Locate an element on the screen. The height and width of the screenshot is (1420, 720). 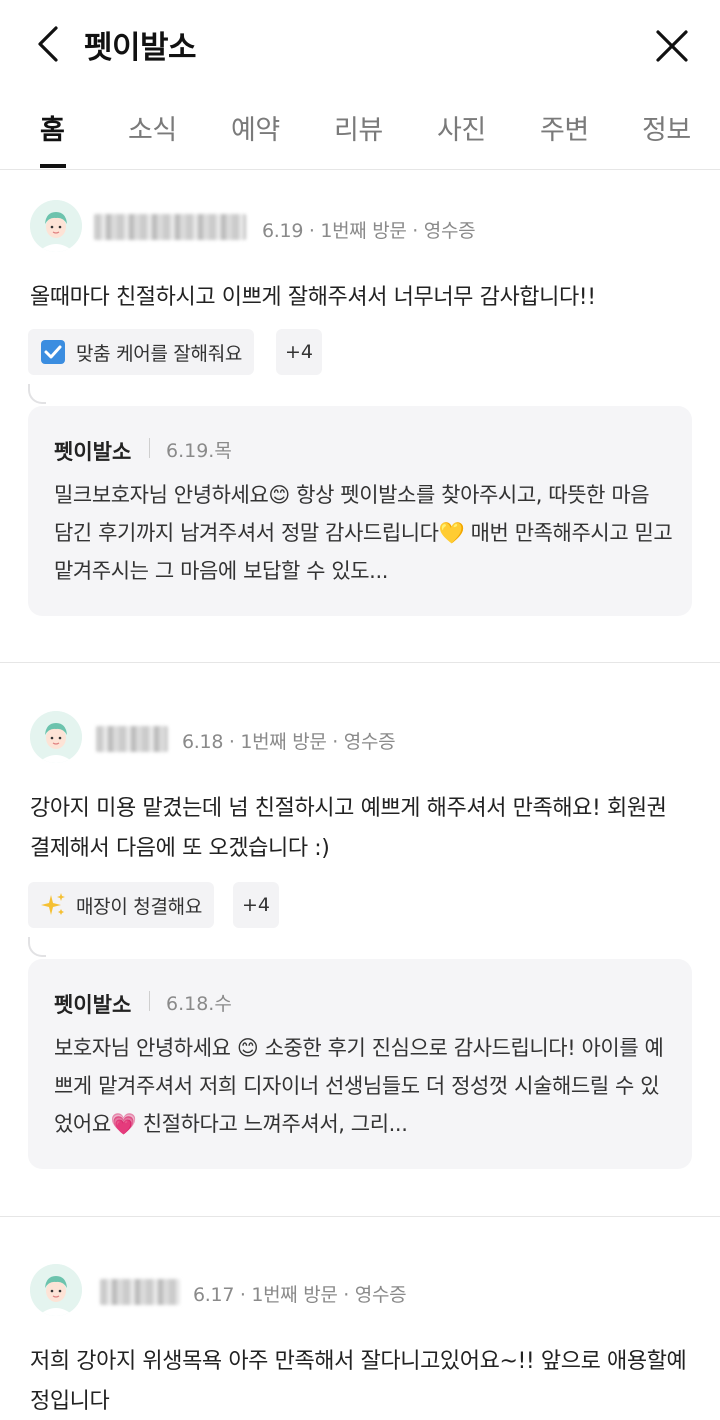
tab-reservation: 예약 is located at coordinates (255, 127).